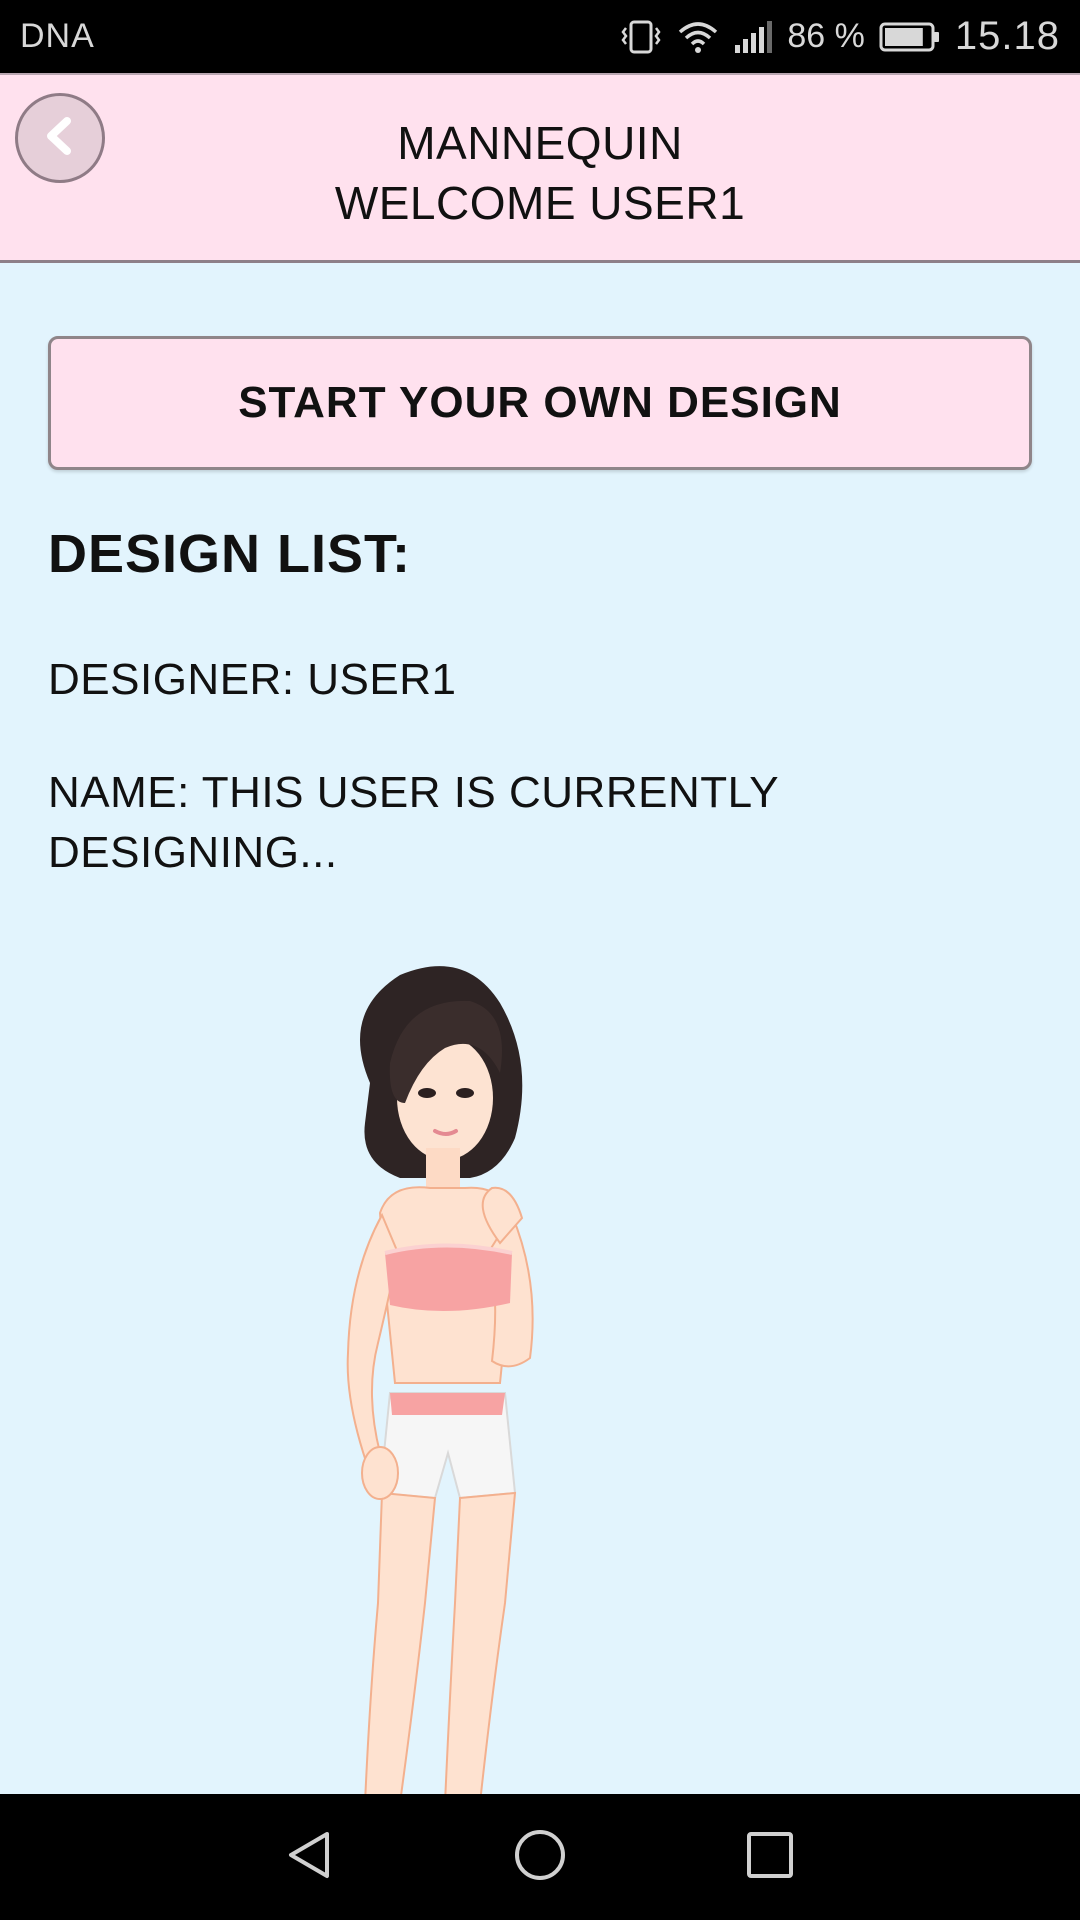 The height and width of the screenshot is (1920, 1080). I want to click on start-design-button: START YOUR OWN DESIGN, so click(540, 403).